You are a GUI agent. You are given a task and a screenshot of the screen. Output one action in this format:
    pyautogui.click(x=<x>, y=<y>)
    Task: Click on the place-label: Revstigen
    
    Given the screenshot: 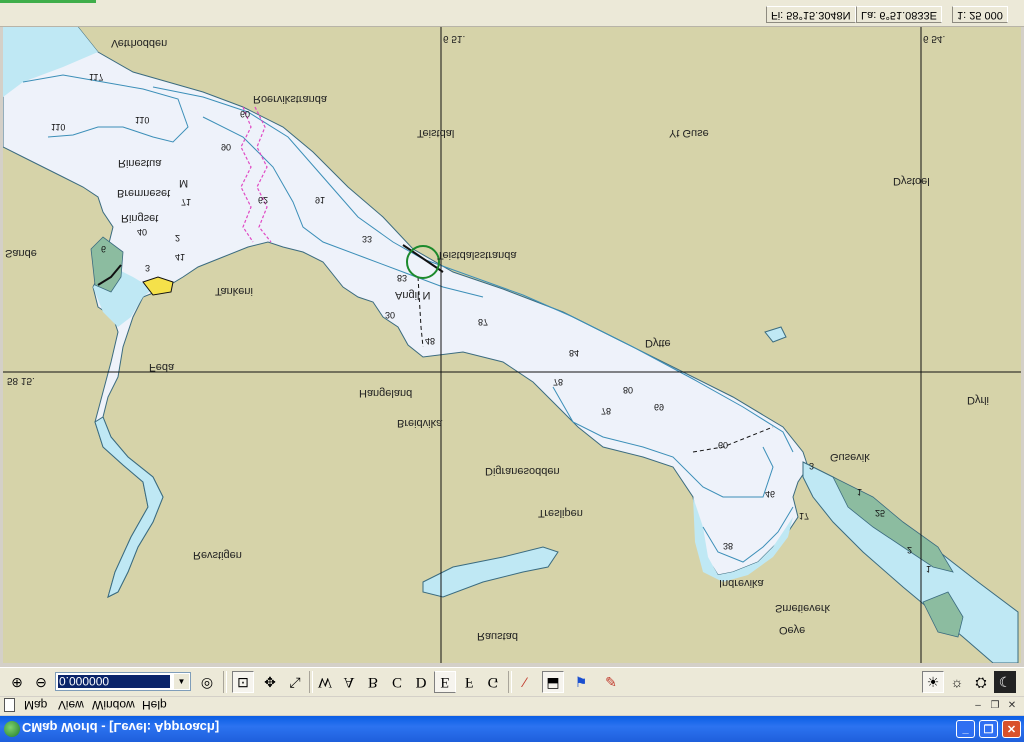 What is the action you would take?
    pyautogui.click(x=217, y=555)
    